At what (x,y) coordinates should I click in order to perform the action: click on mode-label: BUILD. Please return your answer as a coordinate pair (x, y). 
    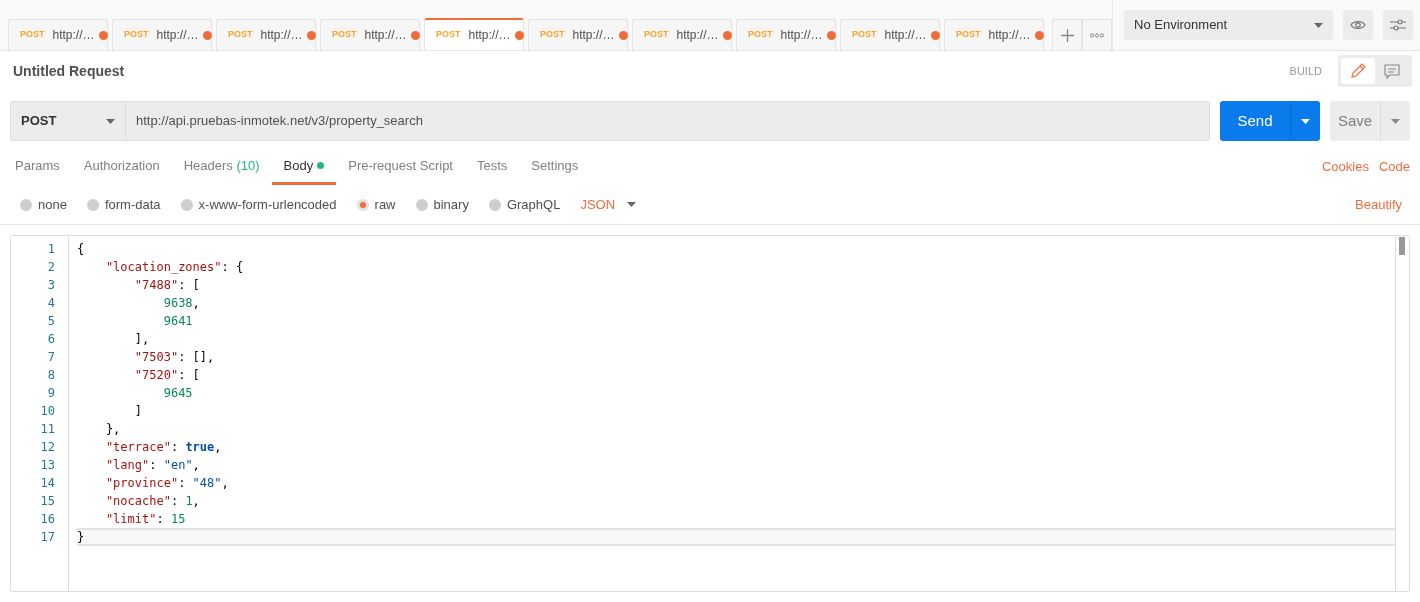
    Looking at the image, I should click on (1305, 71).